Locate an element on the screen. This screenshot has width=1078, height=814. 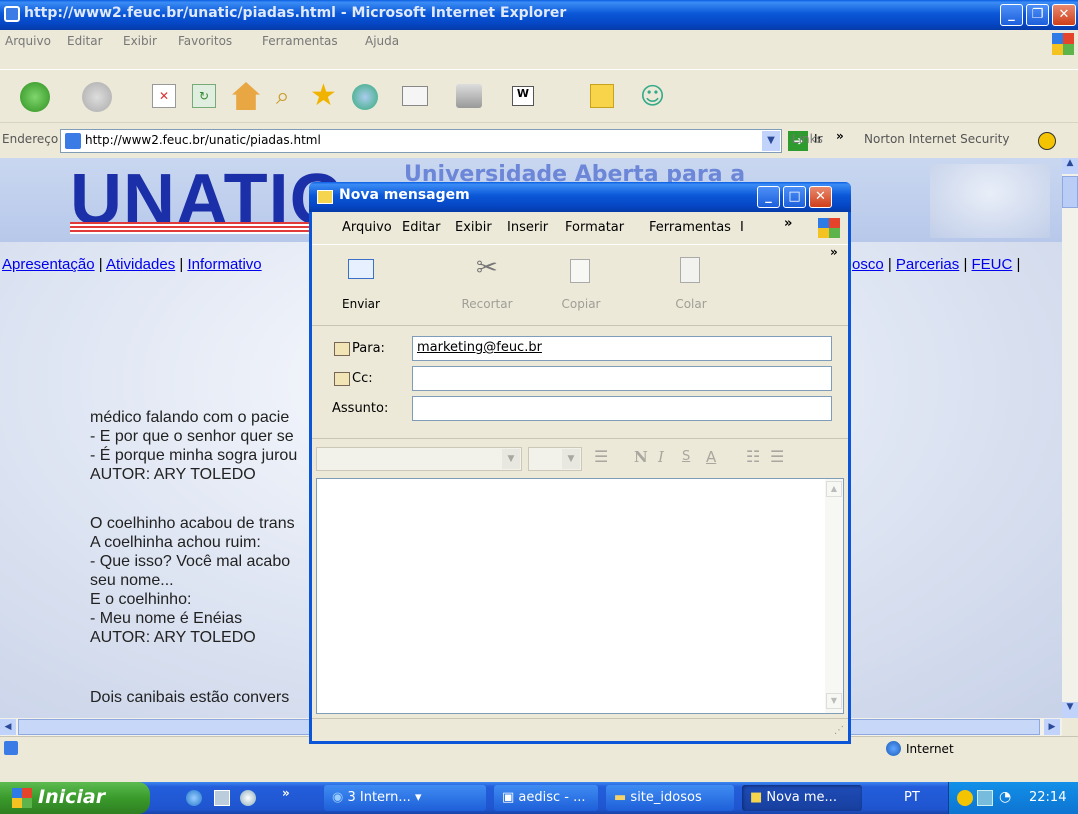
compose-menu-overflow: I is located at coordinates (742, 227).